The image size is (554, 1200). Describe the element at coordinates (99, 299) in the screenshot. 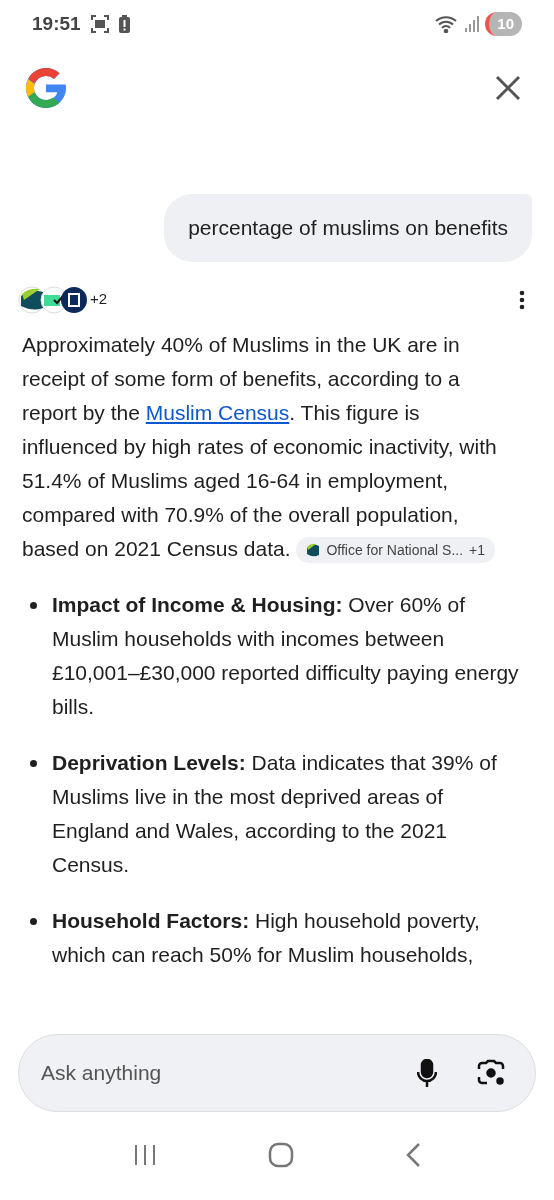

I see `more-sources-count: +2` at that location.